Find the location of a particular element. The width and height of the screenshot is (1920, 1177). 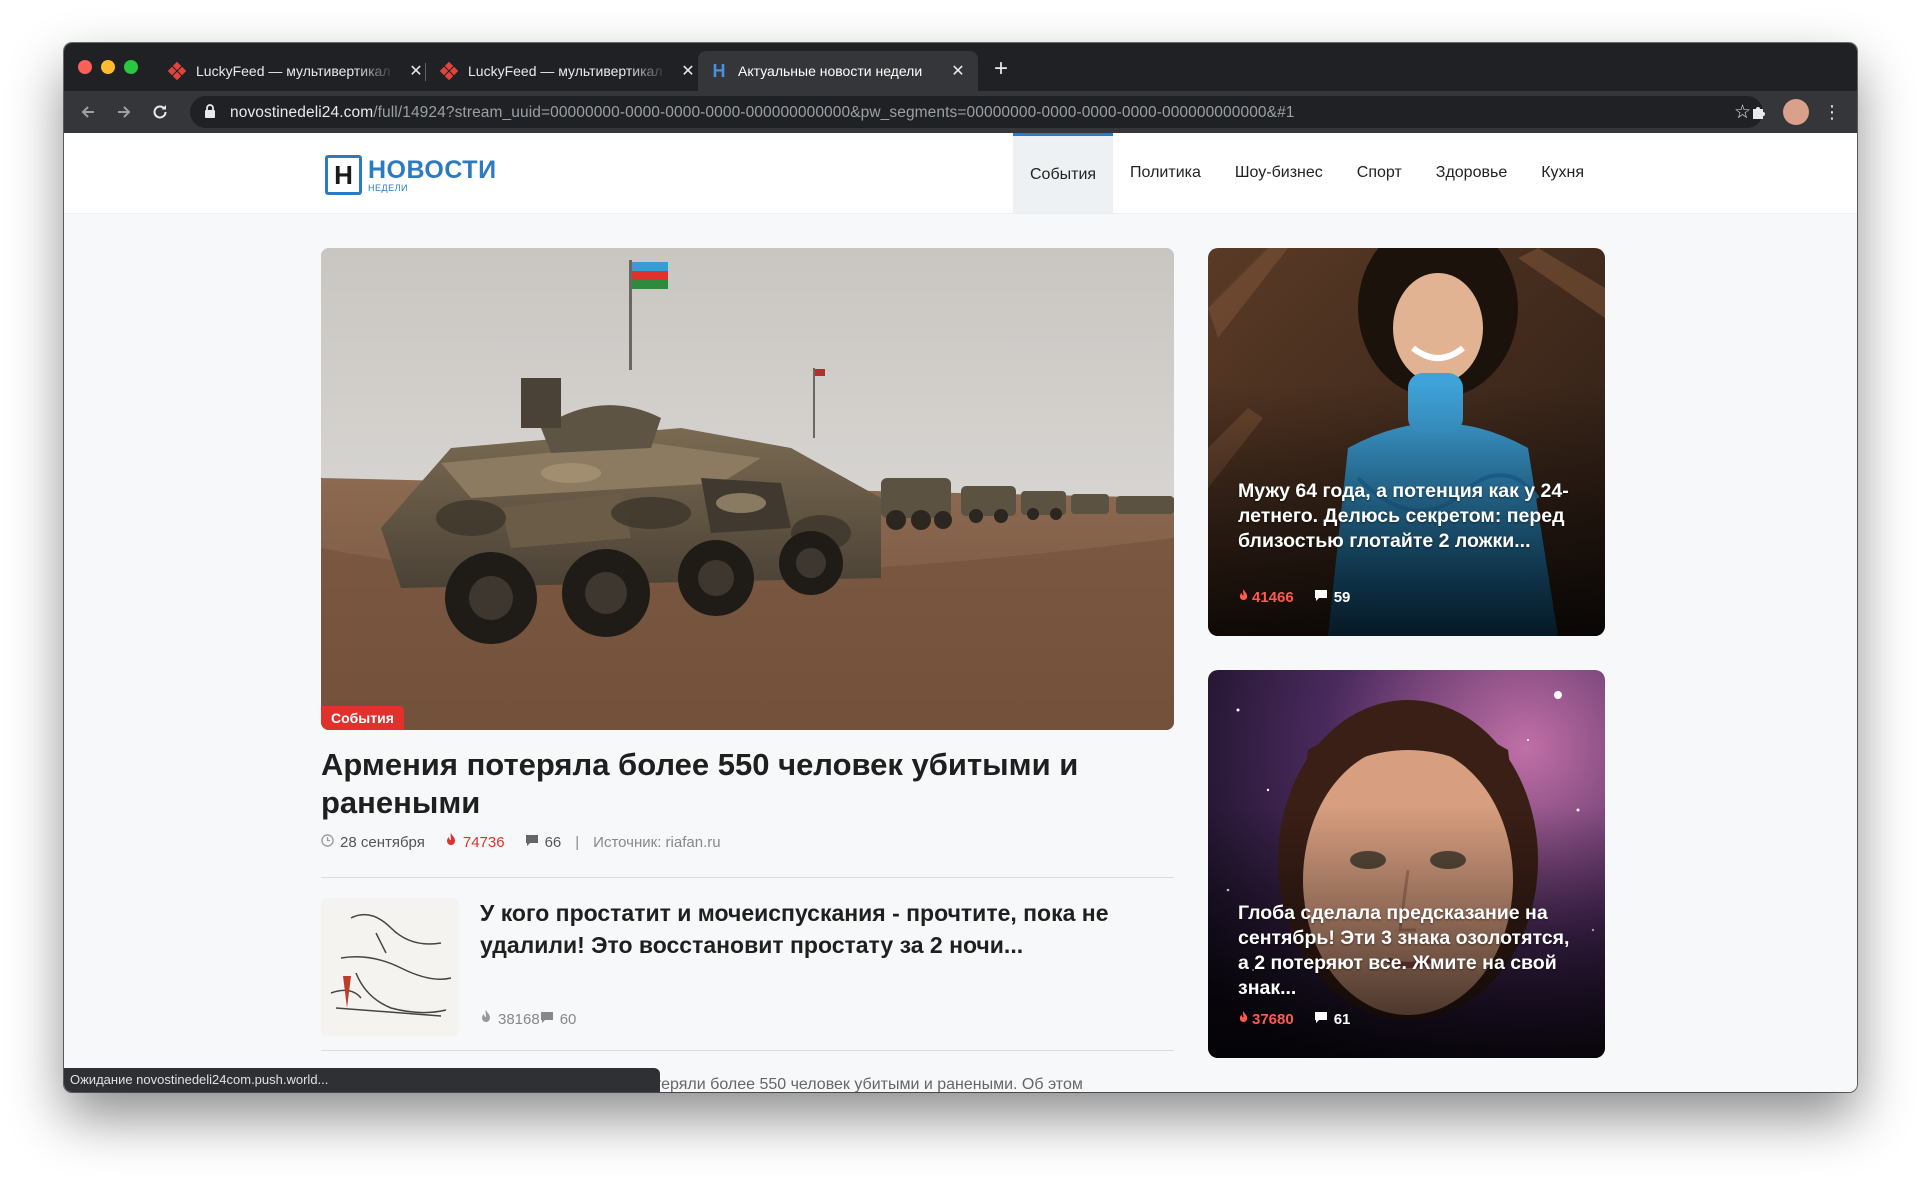

forward-arrow-icon is located at coordinates (124, 112).